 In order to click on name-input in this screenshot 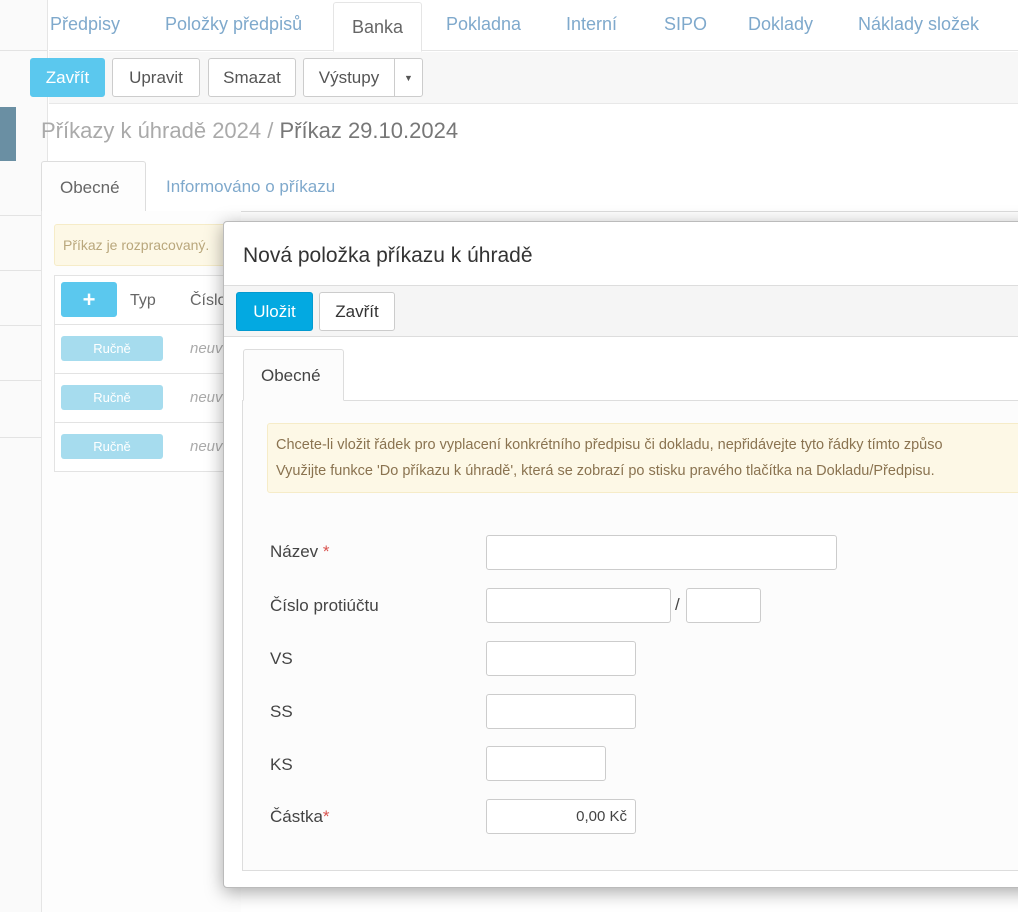, I will do `click(661, 552)`.